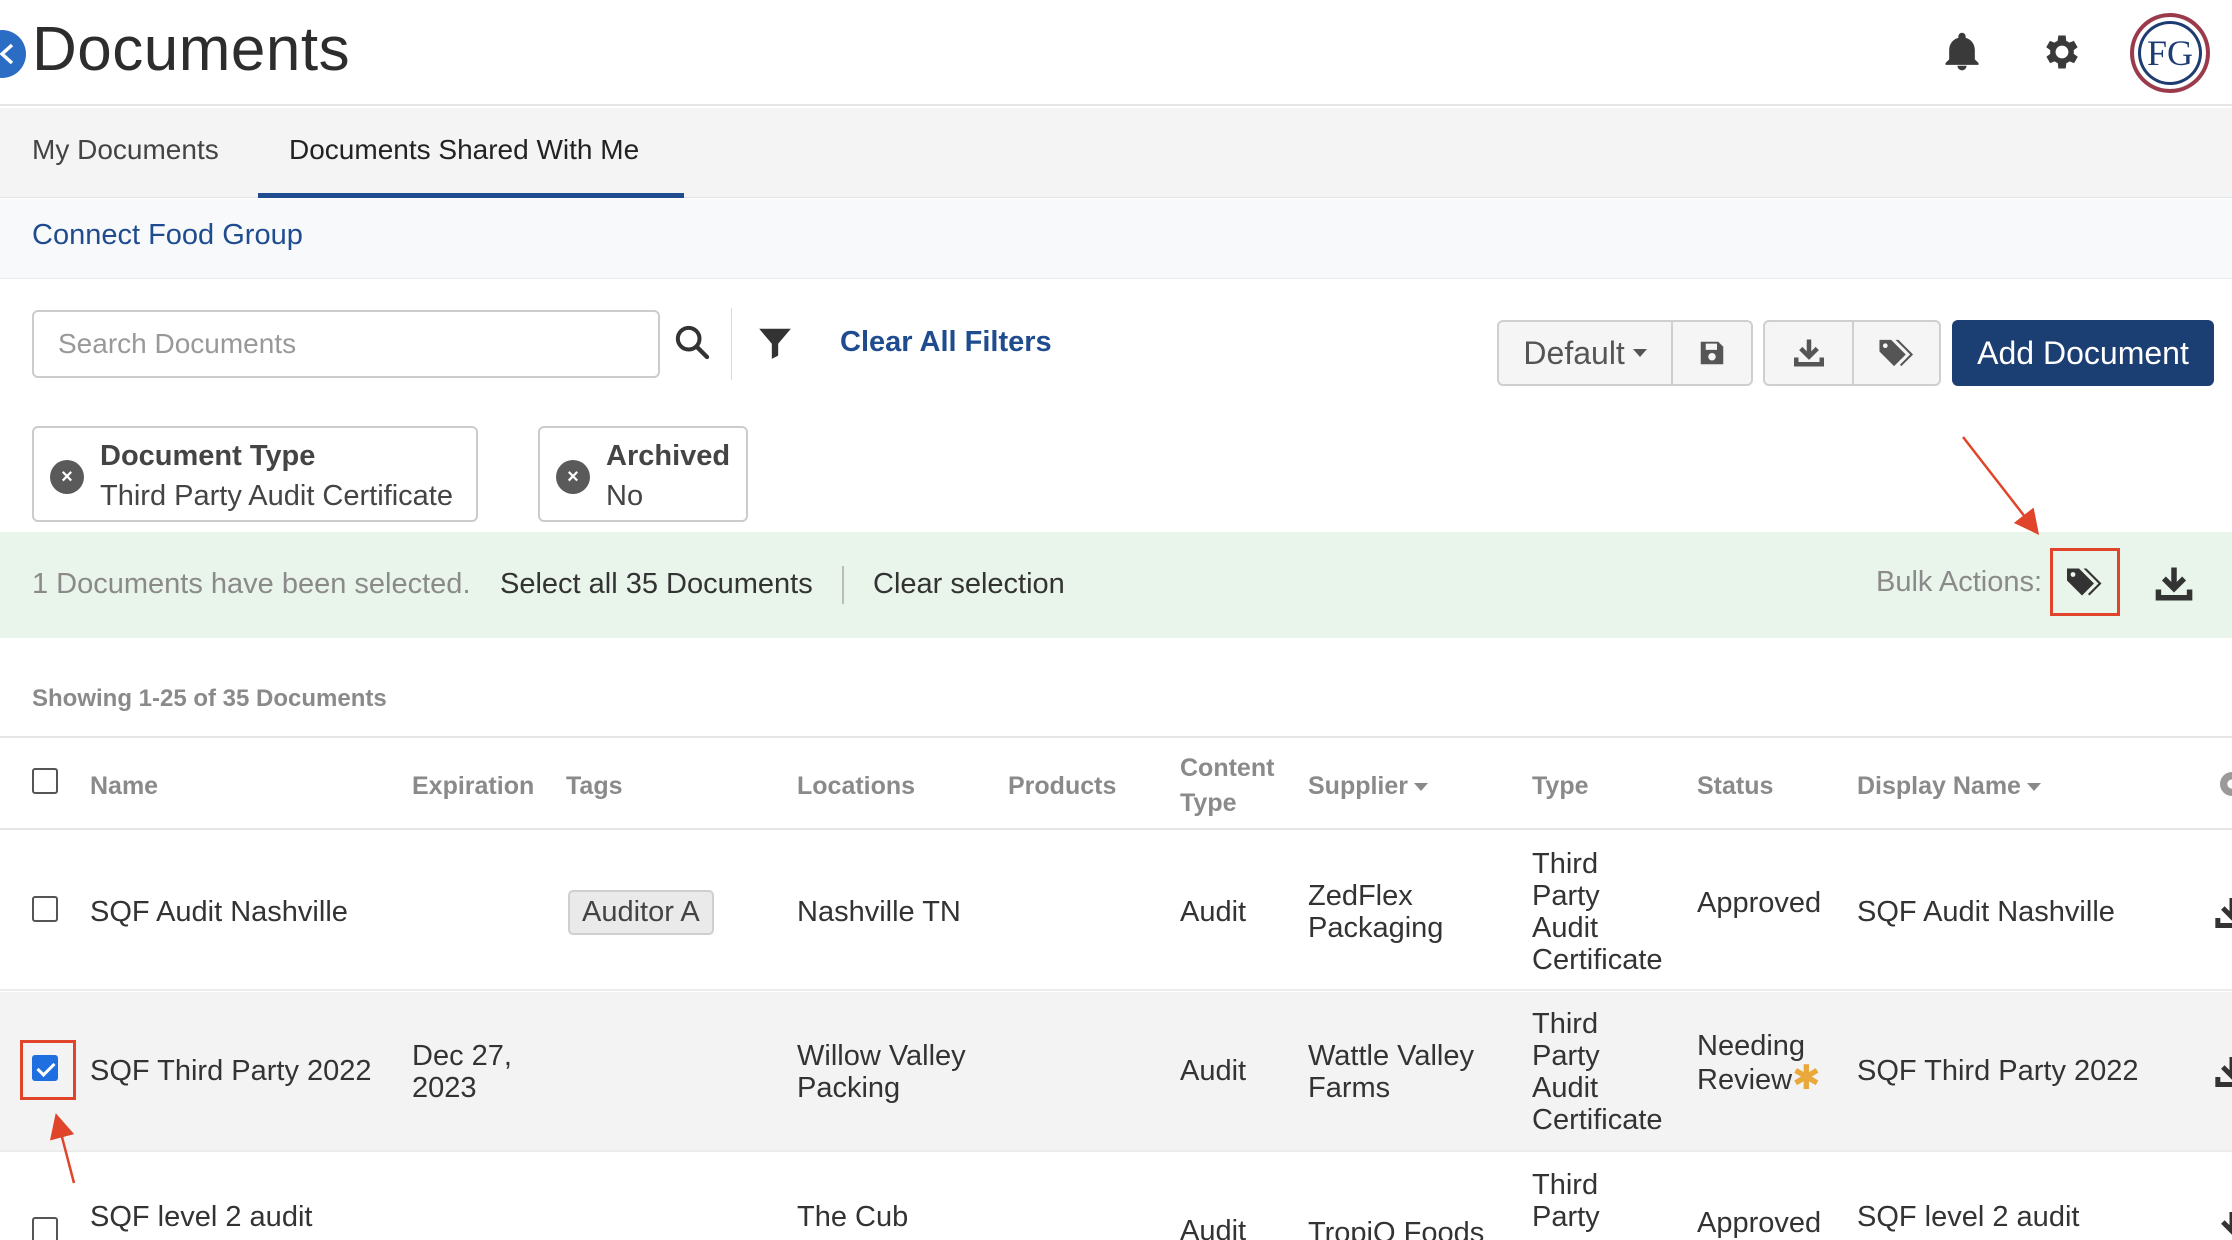  Describe the element at coordinates (219, 912) in the screenshot. I see `cell-name: SQF Audit Nashville` at that location.